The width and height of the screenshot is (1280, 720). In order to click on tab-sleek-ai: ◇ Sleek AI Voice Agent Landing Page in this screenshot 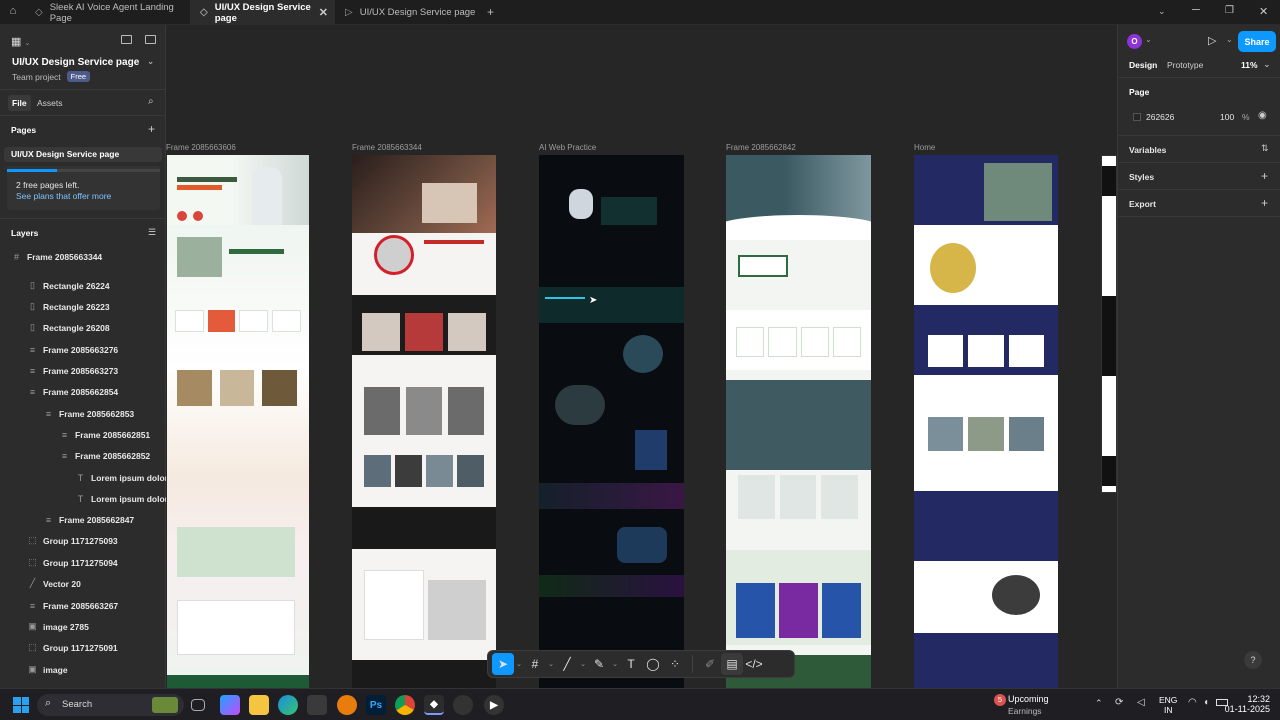, I will do `click(107, 12)`.